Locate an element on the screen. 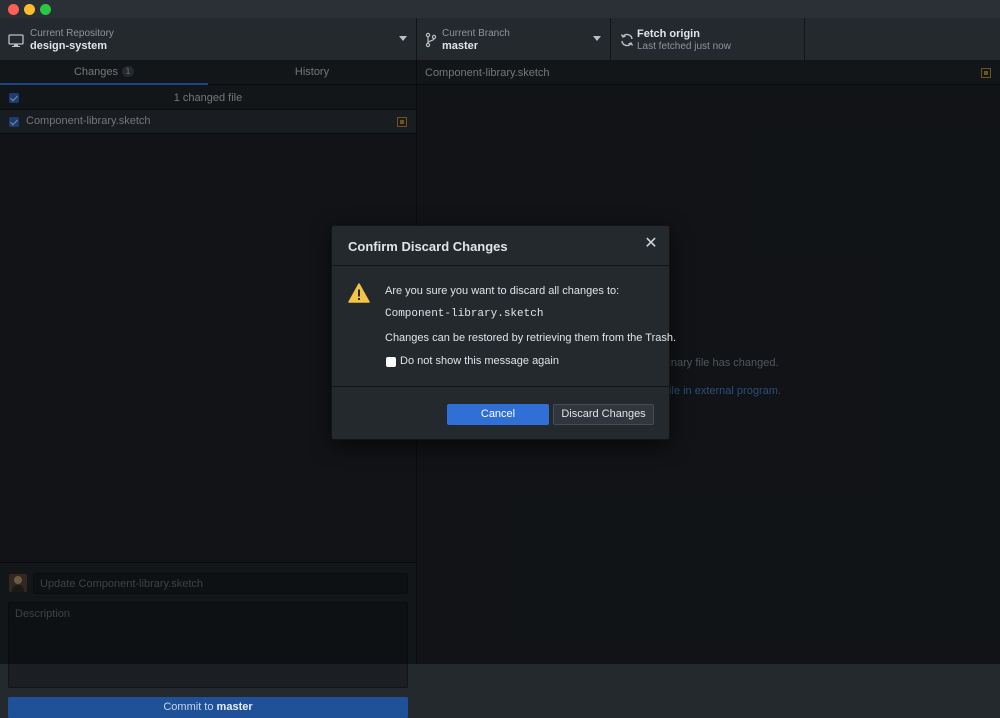 The width and height of the screenshot is (1000, 718). current-branch-button: Current Branch master is located at coordinates (514, 39).